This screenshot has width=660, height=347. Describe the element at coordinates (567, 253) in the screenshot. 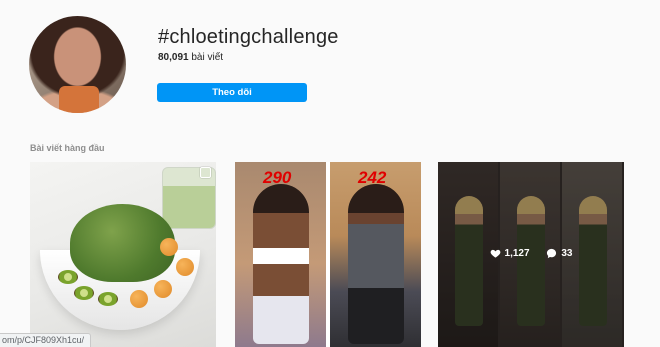

I see `comments-count: 33` at that location.